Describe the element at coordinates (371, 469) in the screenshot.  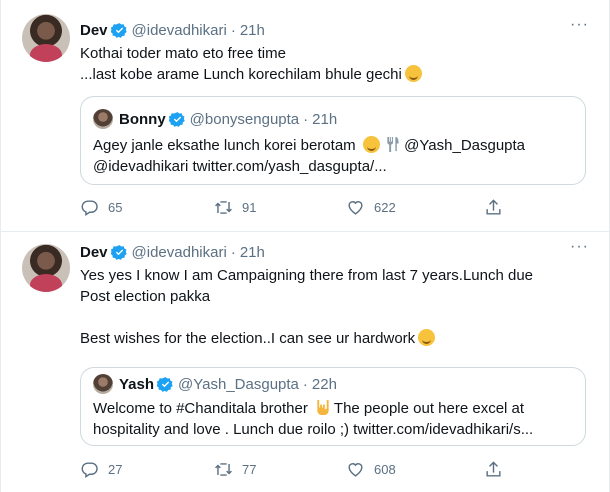
I see `like-button: 608` at that location.